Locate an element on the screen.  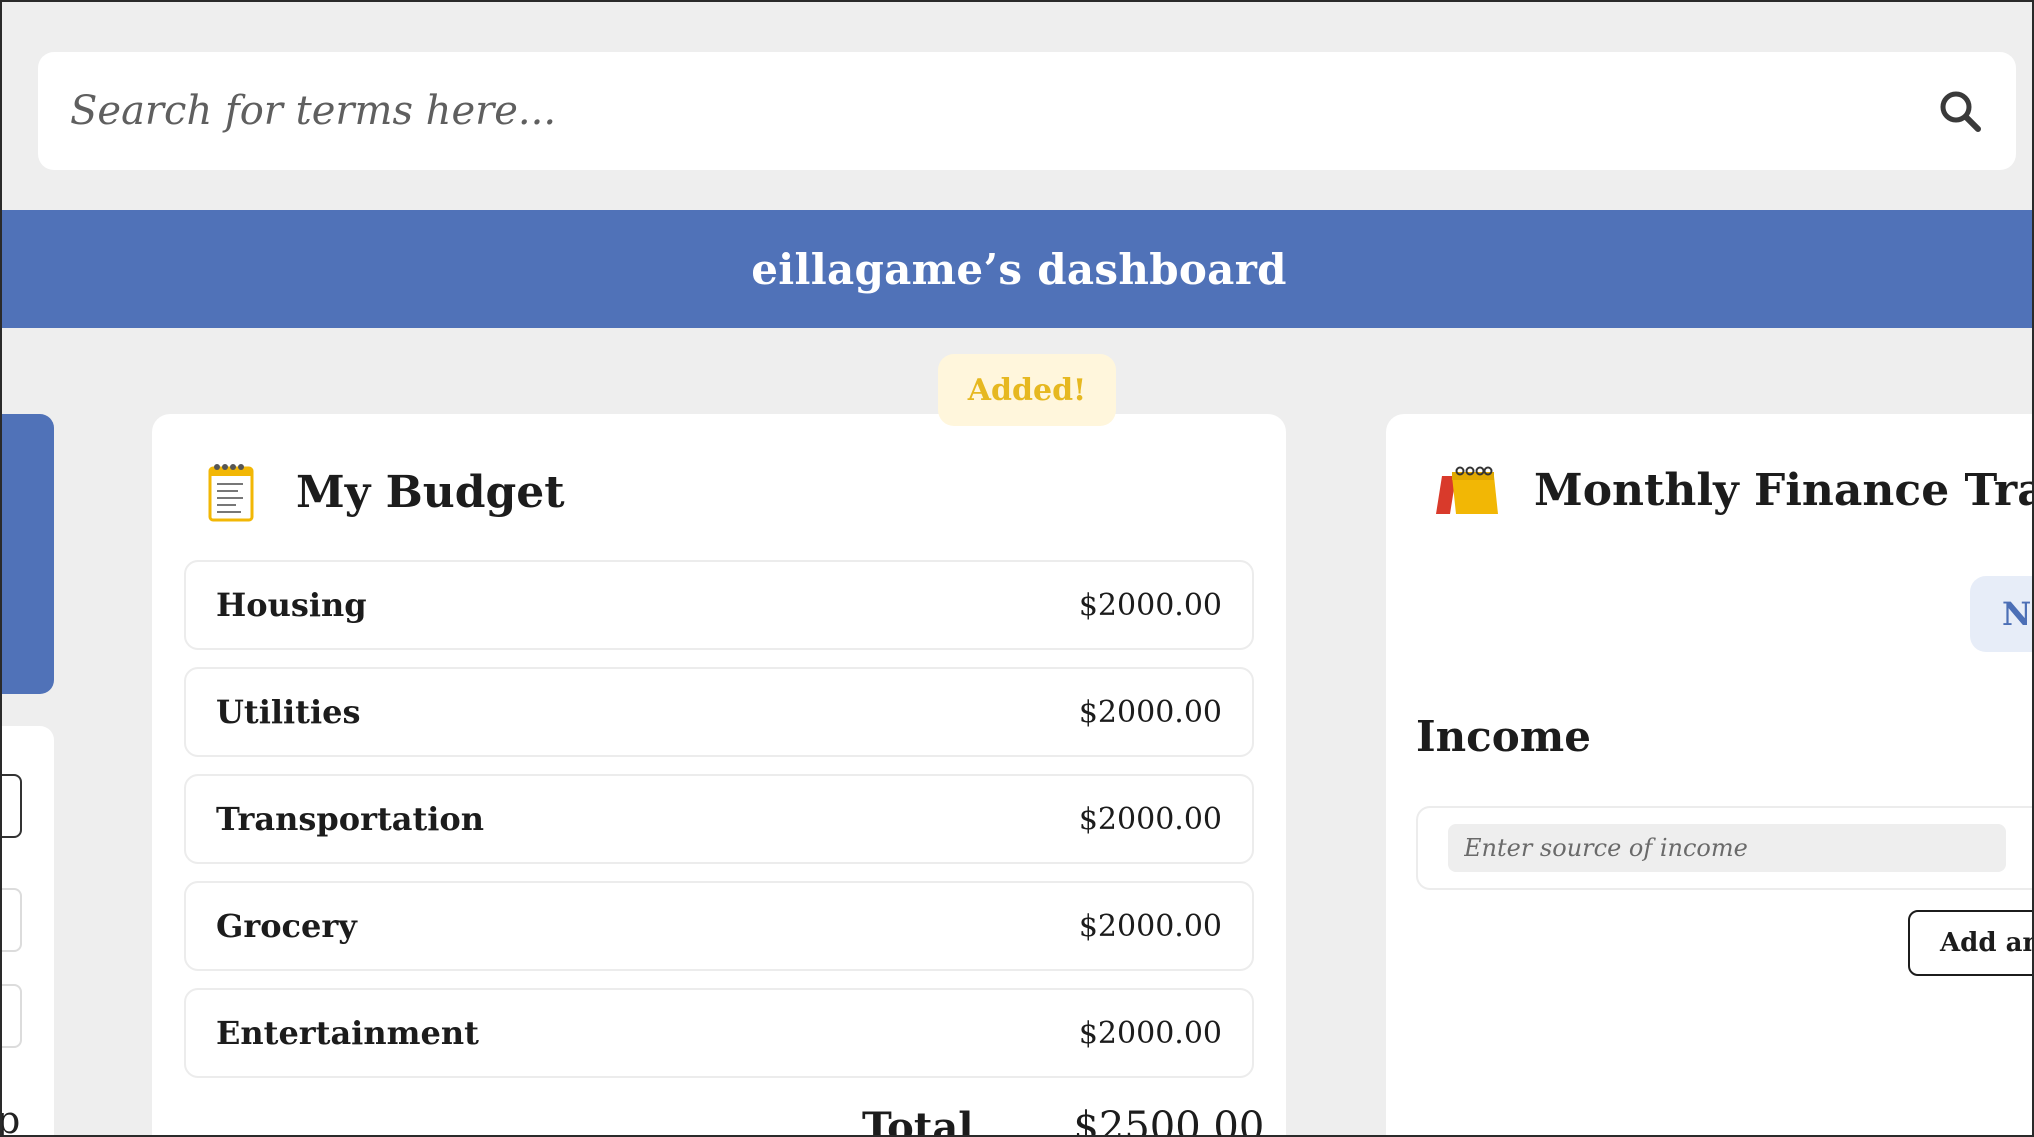
budget-item-utilities: Utilities $2000.00 is located at coordinates (719, 712).